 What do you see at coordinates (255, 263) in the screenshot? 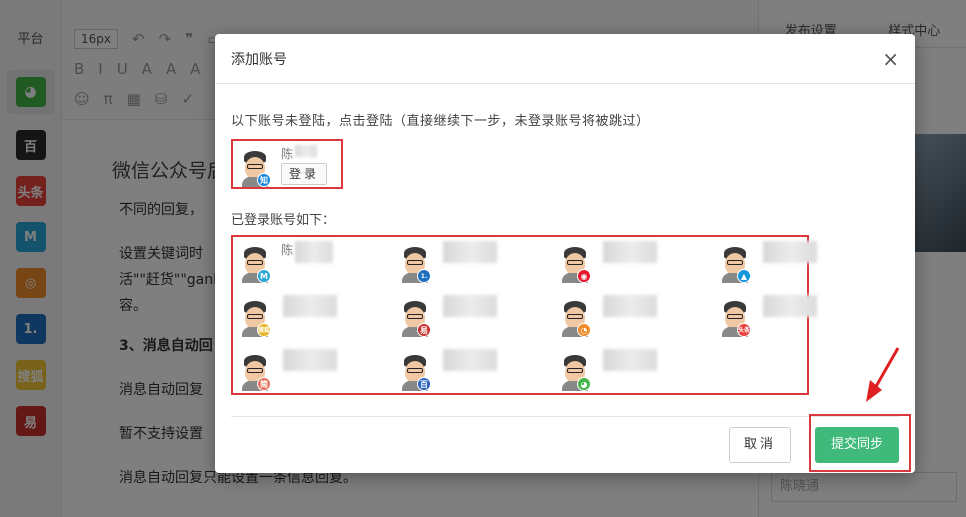
I see `avatar: M` at bounding box center [255, 263].